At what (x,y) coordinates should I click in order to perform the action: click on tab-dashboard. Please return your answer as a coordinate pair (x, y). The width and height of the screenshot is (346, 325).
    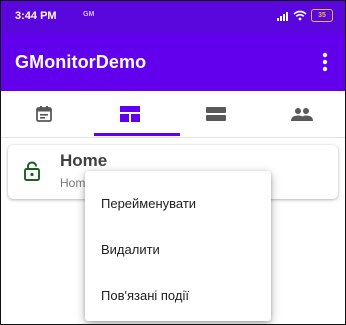
    Looking at the image, I should click on (130, 114).